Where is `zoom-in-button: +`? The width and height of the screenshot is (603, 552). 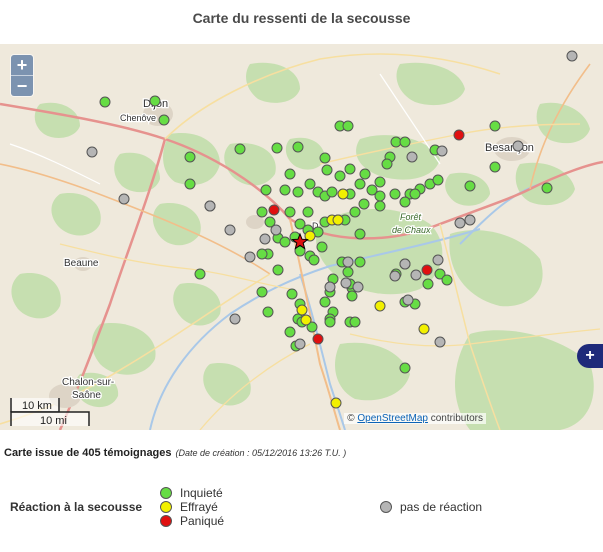 zoom-in-button: + is located at coordinates (22, 65).